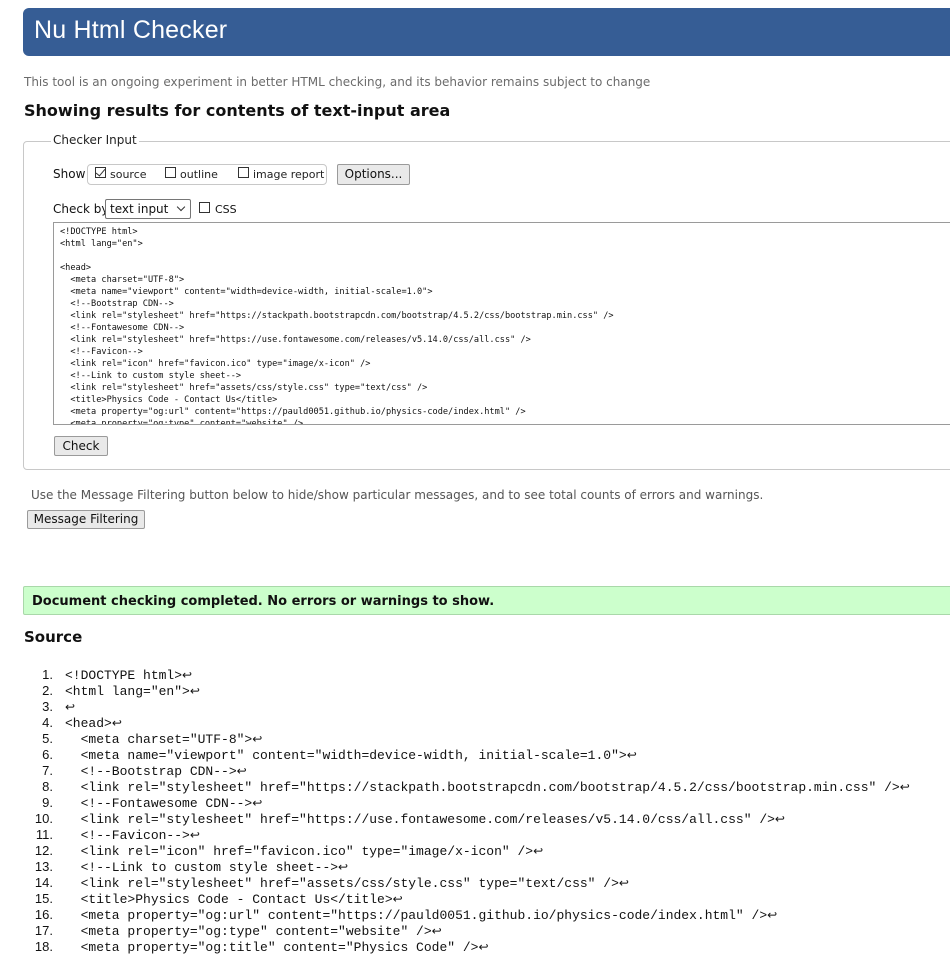 This screenshot has width=950, height=956. I want to click on source-code-text: <meta charset="UTF-8">↩, so click(164, 739).